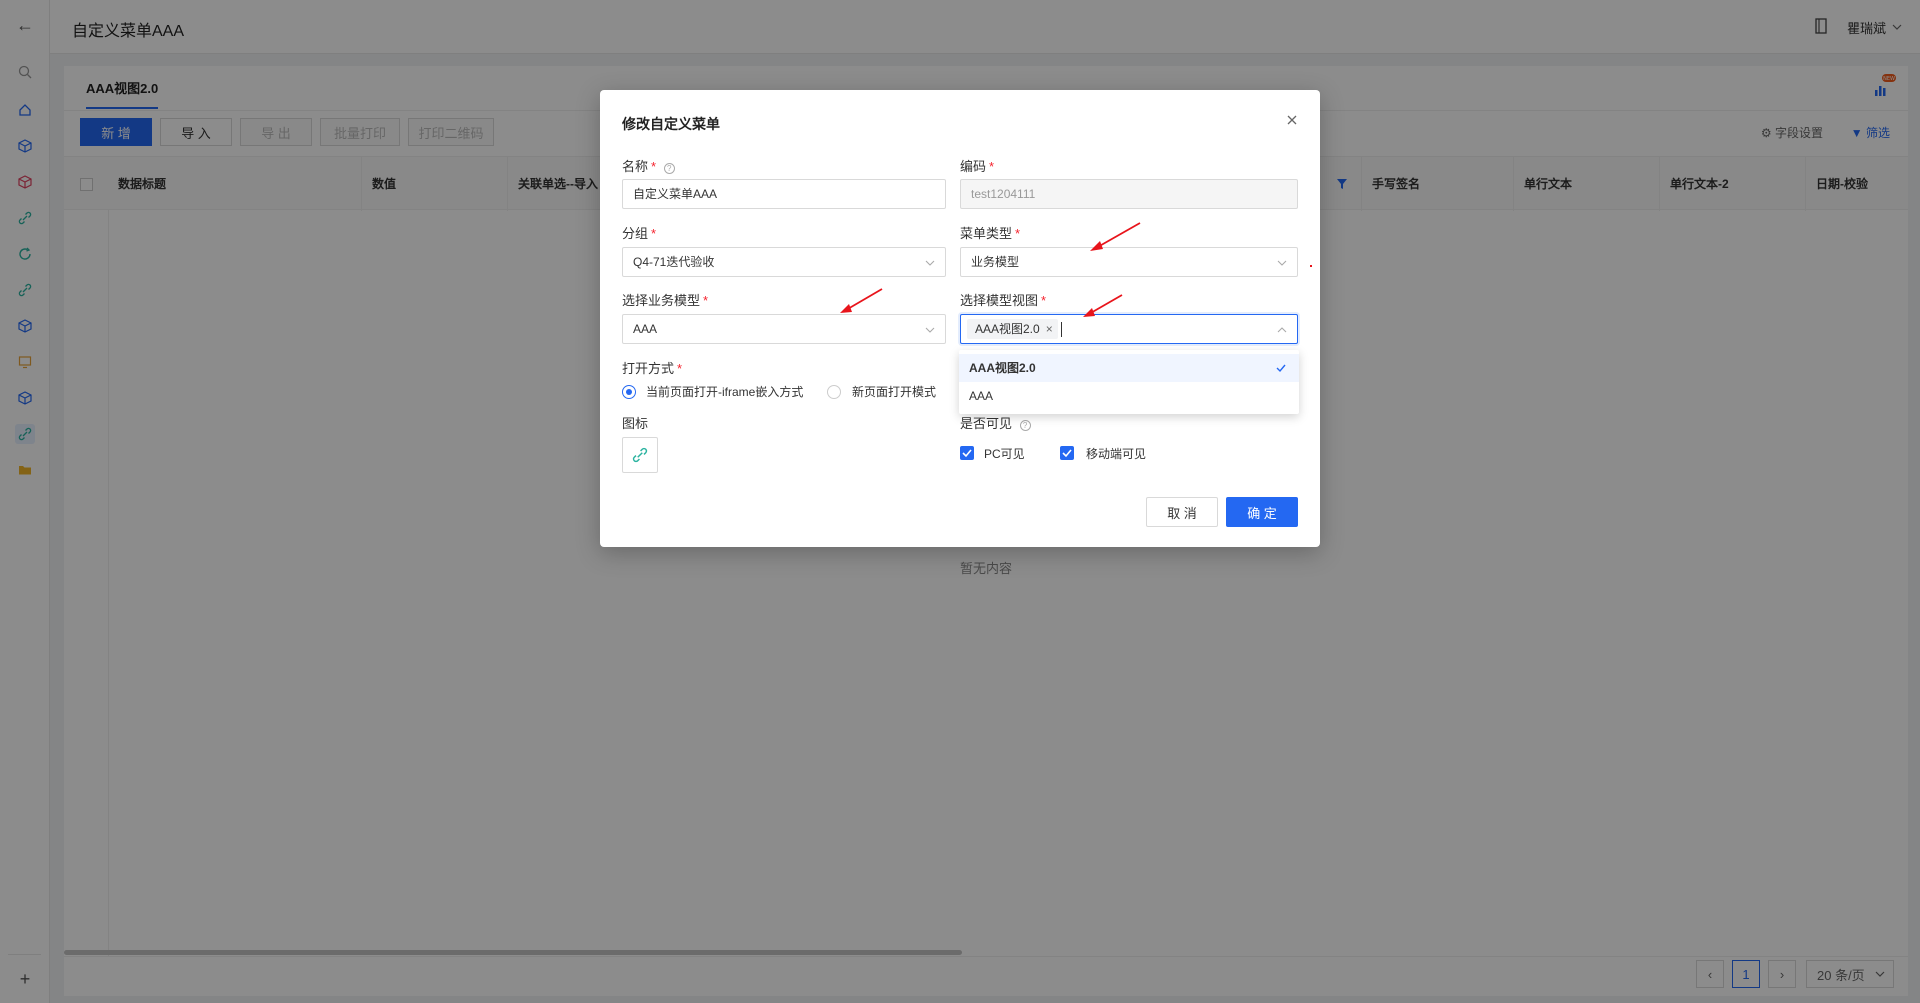 This screenshot has width=1920, height=1003. I want to click on chevron-up-icon, so click(1282, 330).